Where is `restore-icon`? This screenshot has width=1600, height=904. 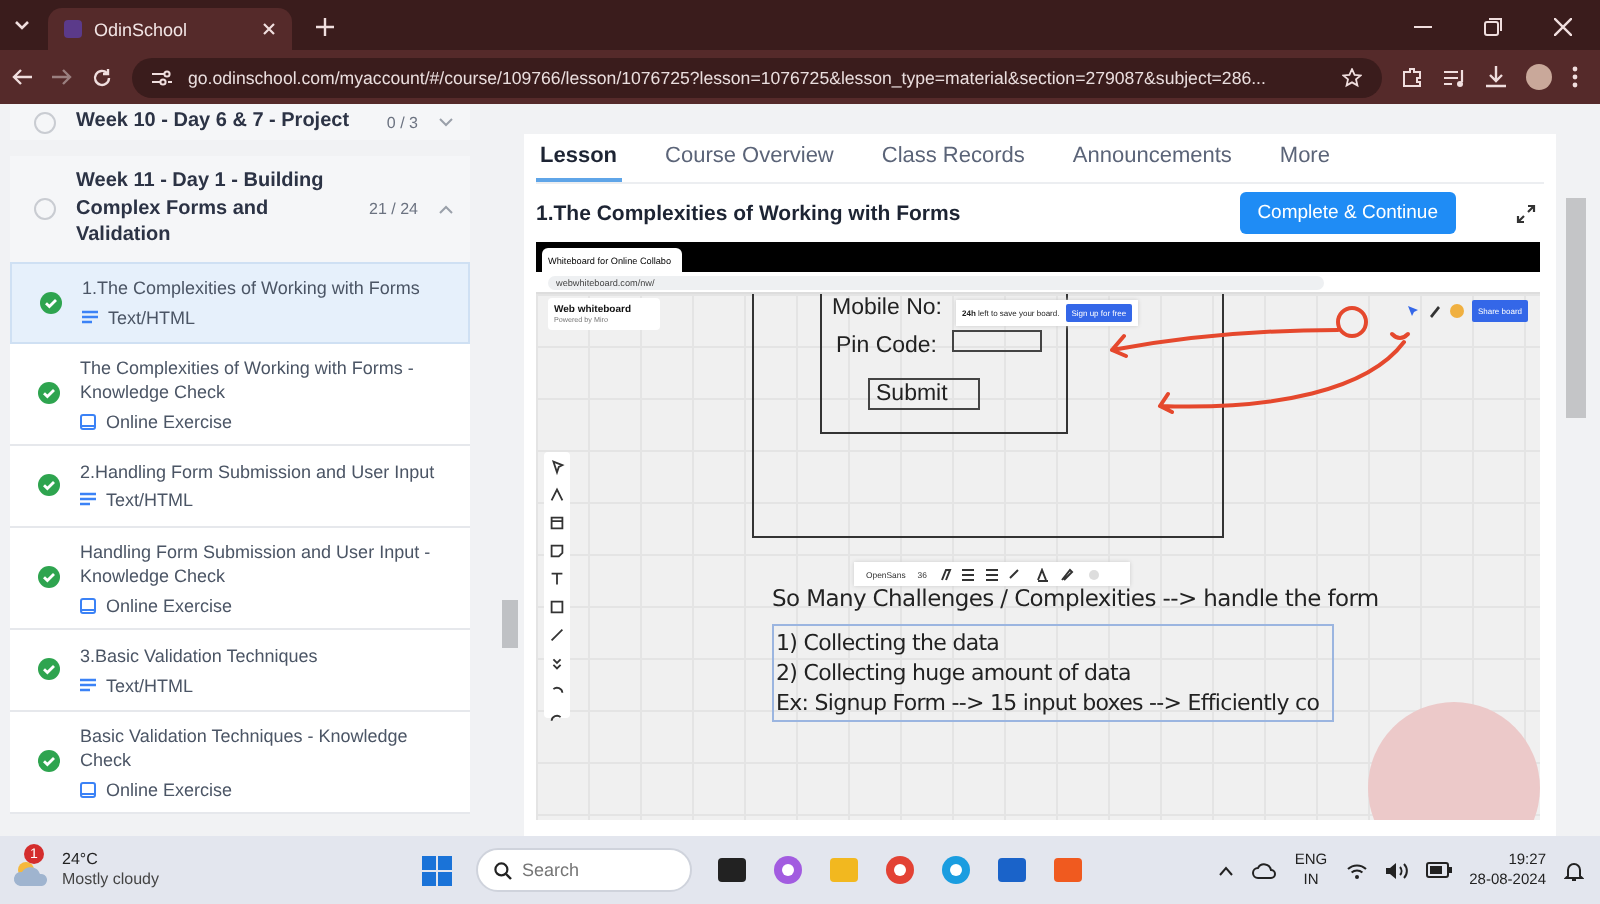
restore-icon is located at coordinates (1493, 27).